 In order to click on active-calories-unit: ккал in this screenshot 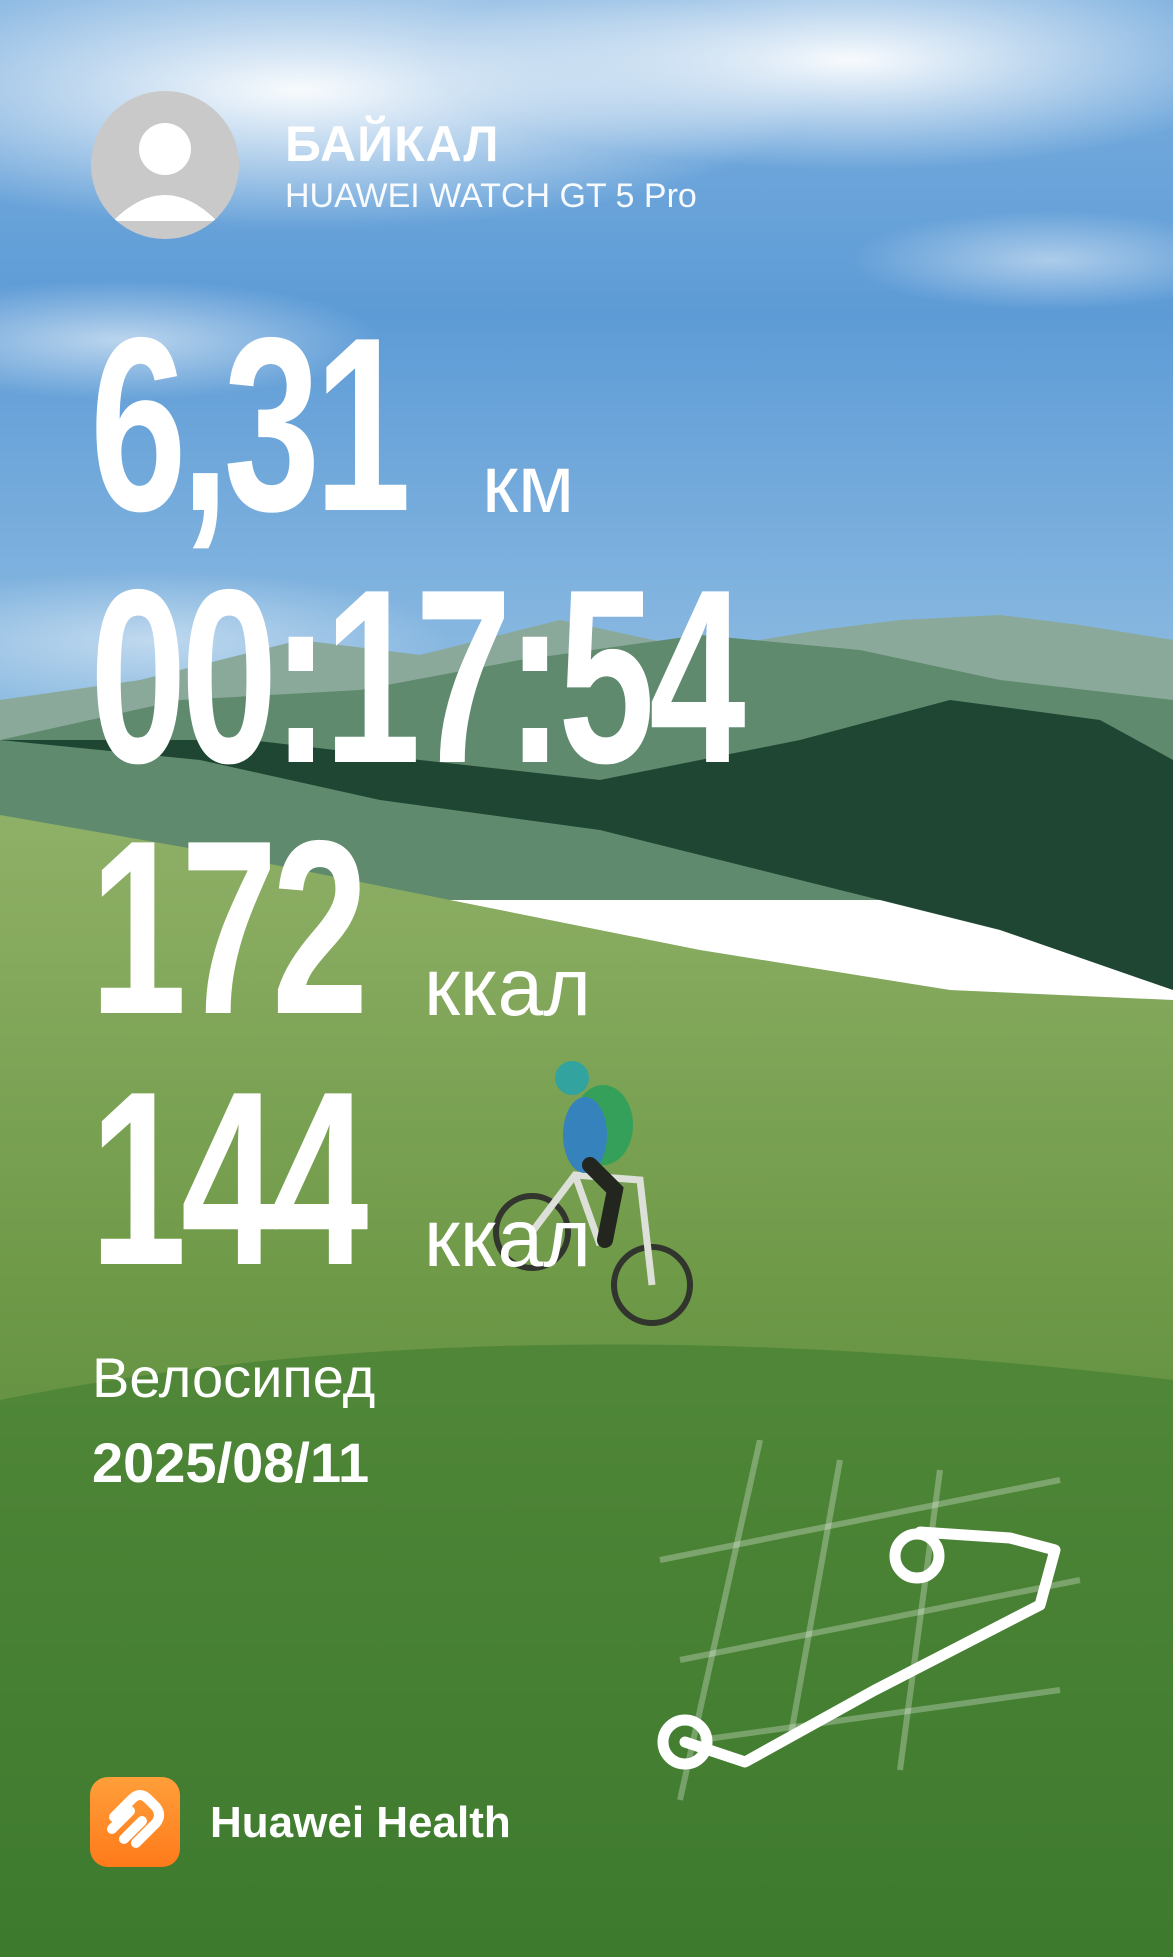, I will do `click(508, 1238)`.